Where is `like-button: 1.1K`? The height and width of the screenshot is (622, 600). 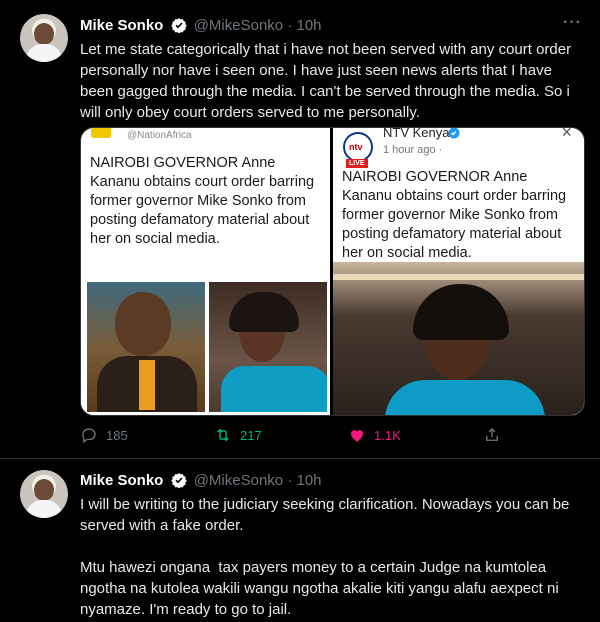 like-button: 1.1K is located at coordinates (374, 435).